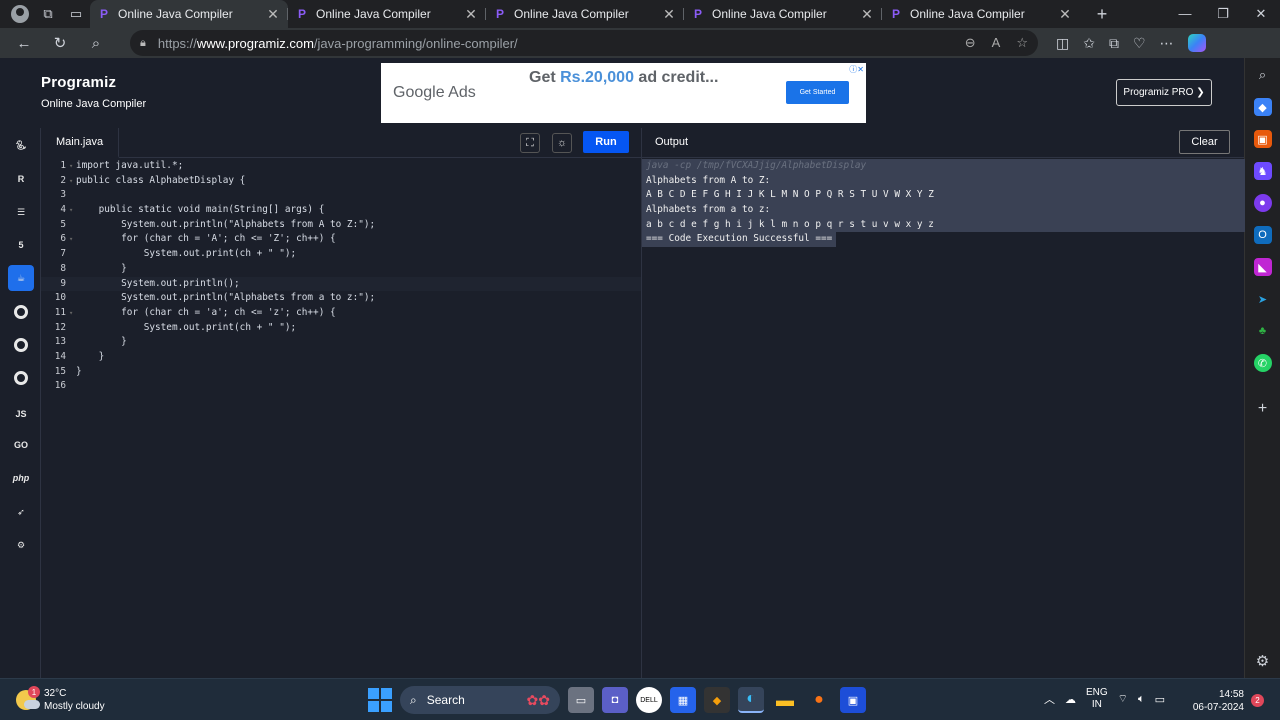  Describe the element at coordinates (189, 14) in the screenshot. I see `browser-tab-1: P Online Java Compiler ✕` at that location.